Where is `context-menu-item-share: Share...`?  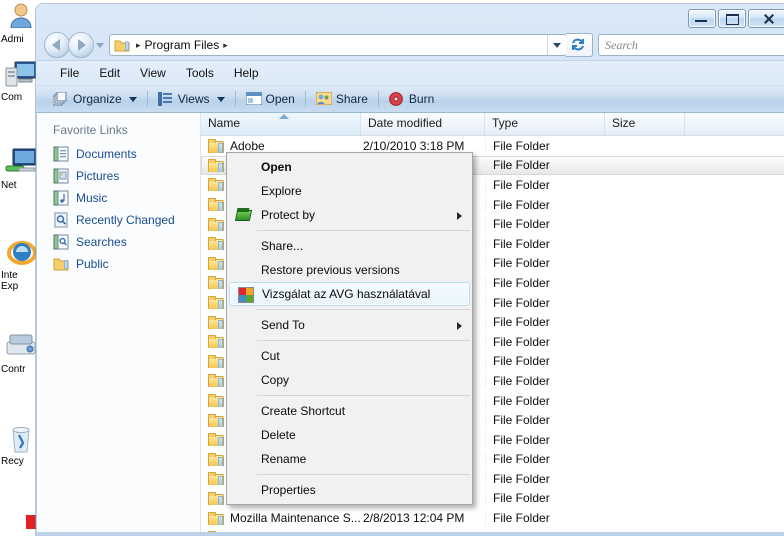 context-menu-item-share: Share... is located at coordinates (349, 246).